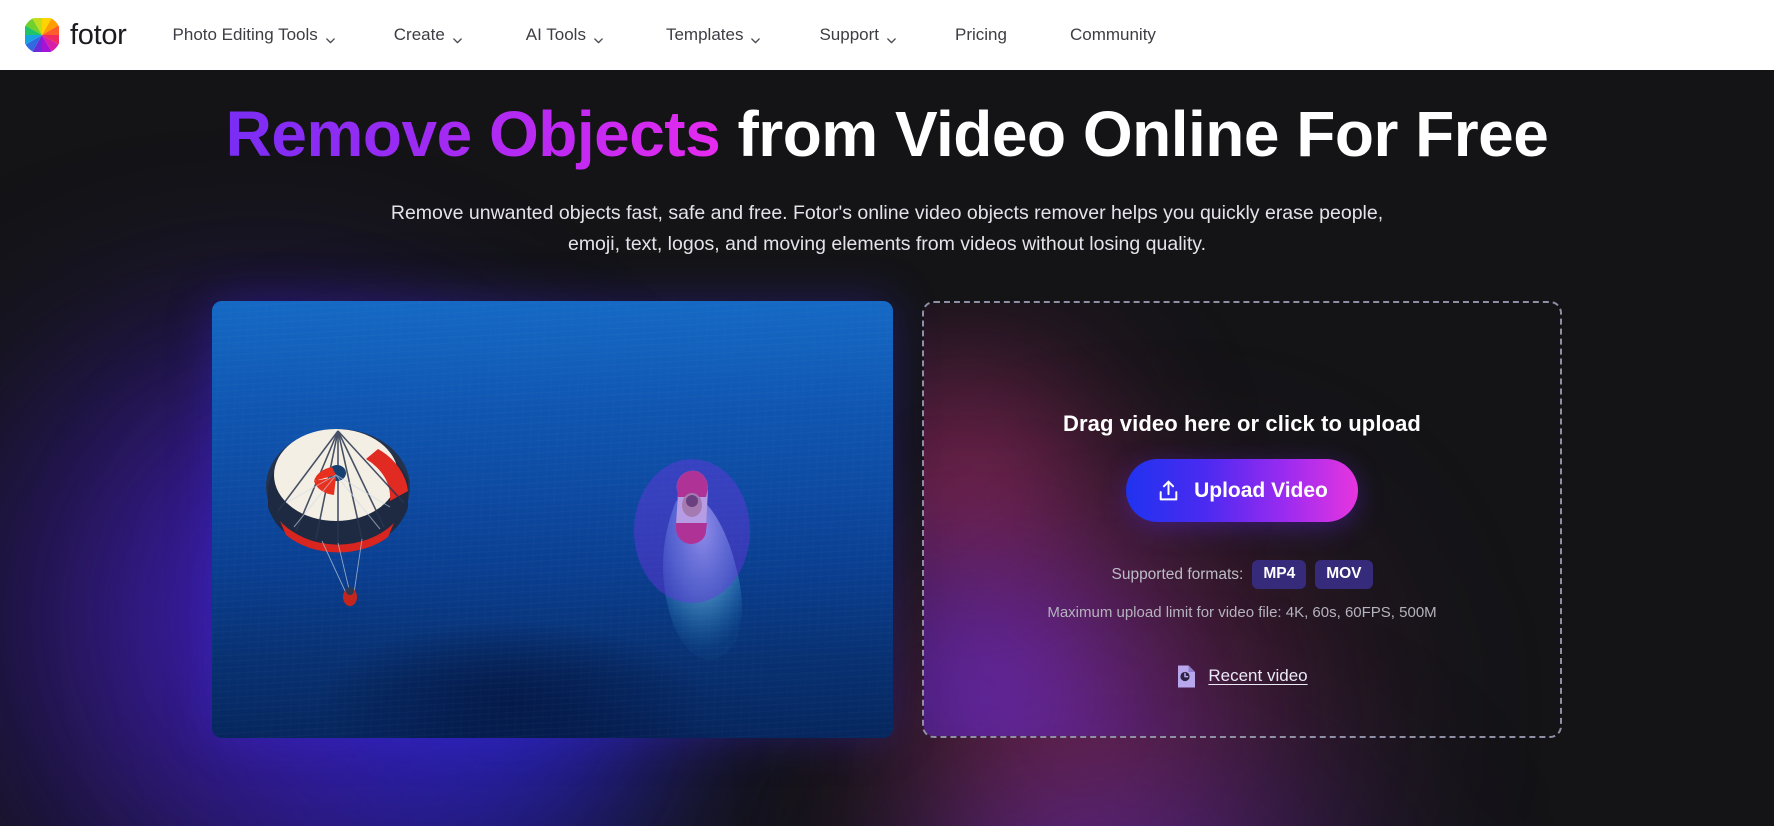 The height and width of the screenshot is (826, 1774). What do you see at coordinates (1279, 574) in the screenshot?
I see `format-badge-mp4: MP4` at bounding box center [1279, 574].